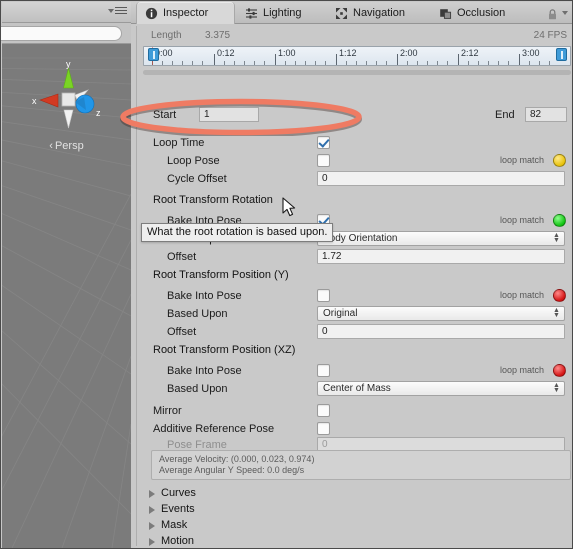 This screenshot has width=573, height=549. Describe the element at coordinates (98, 113) in the screenshot. I see `svg-text: z` at that location.